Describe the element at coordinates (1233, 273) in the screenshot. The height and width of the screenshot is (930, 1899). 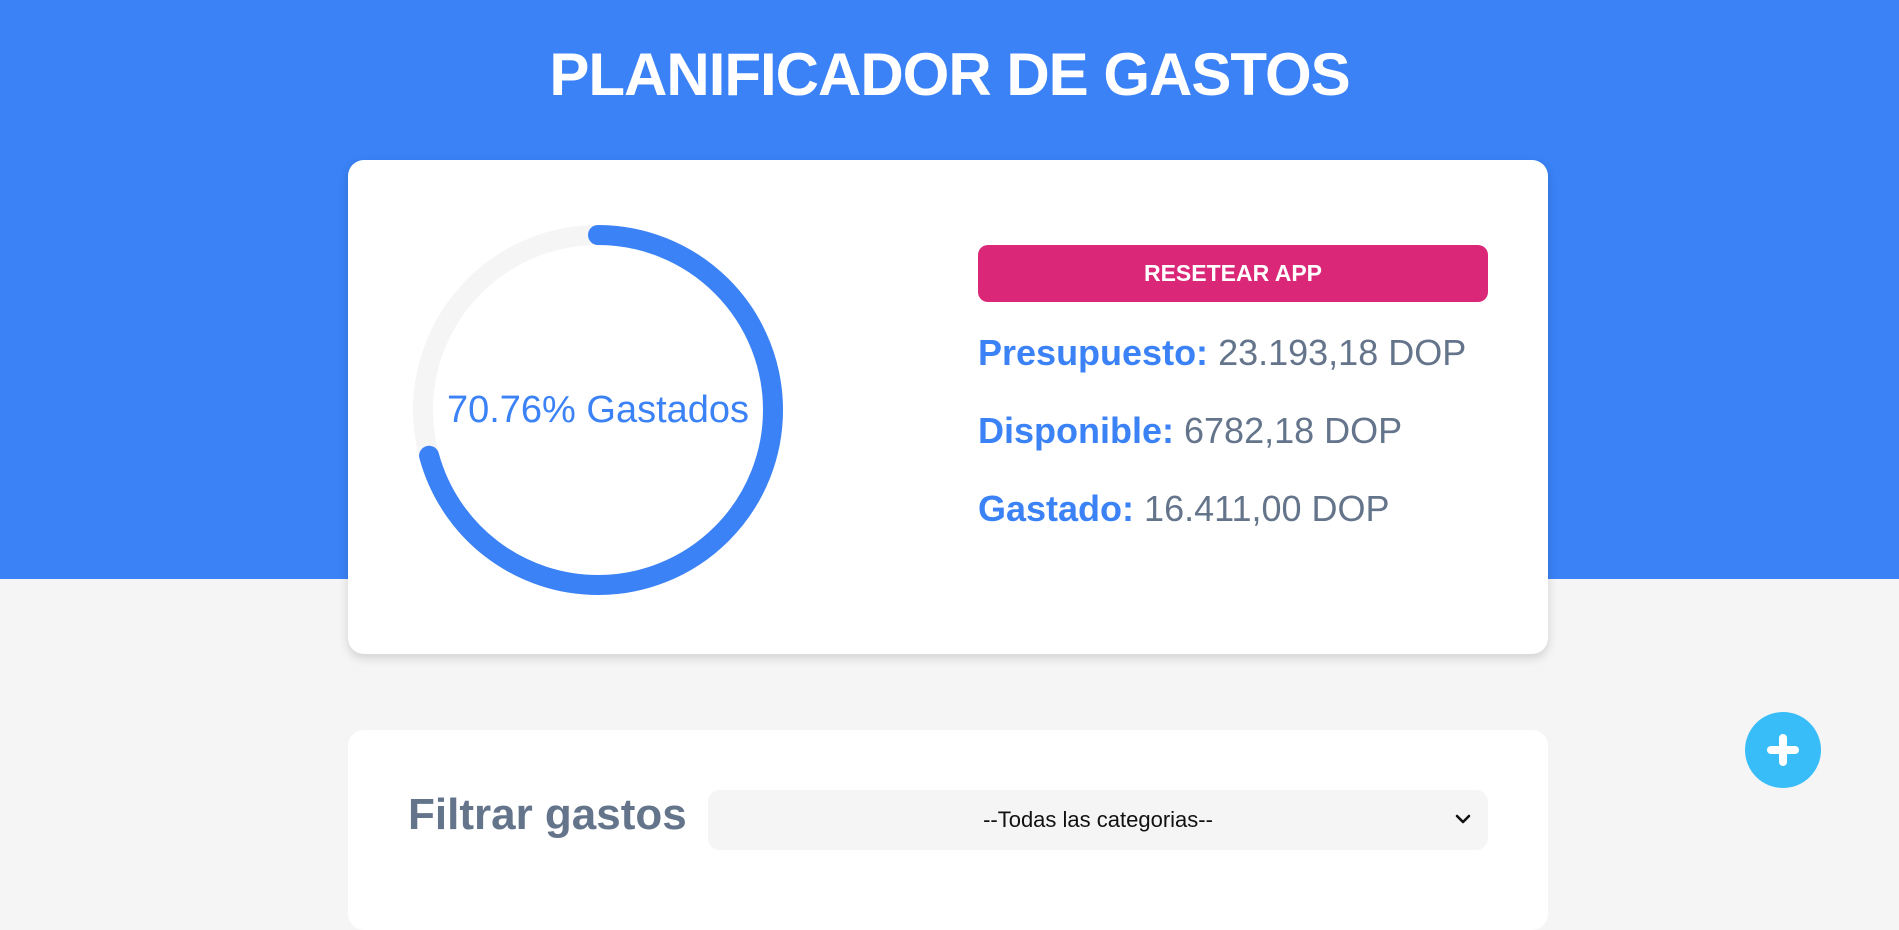
I see `reset-app-button: RESETEAR APP` at that location.